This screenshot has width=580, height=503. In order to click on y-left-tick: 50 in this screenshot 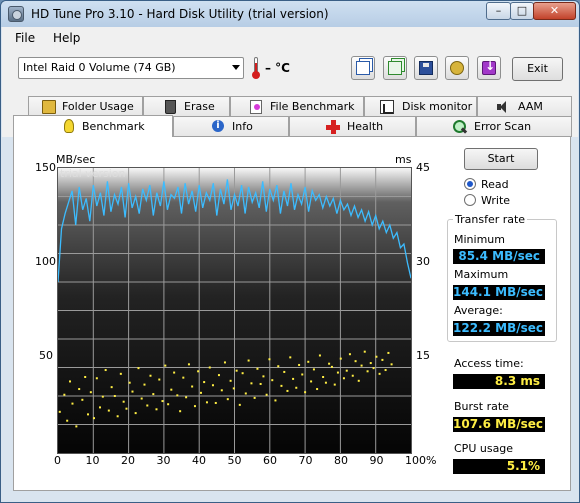, I will do `click(46, 355)`.